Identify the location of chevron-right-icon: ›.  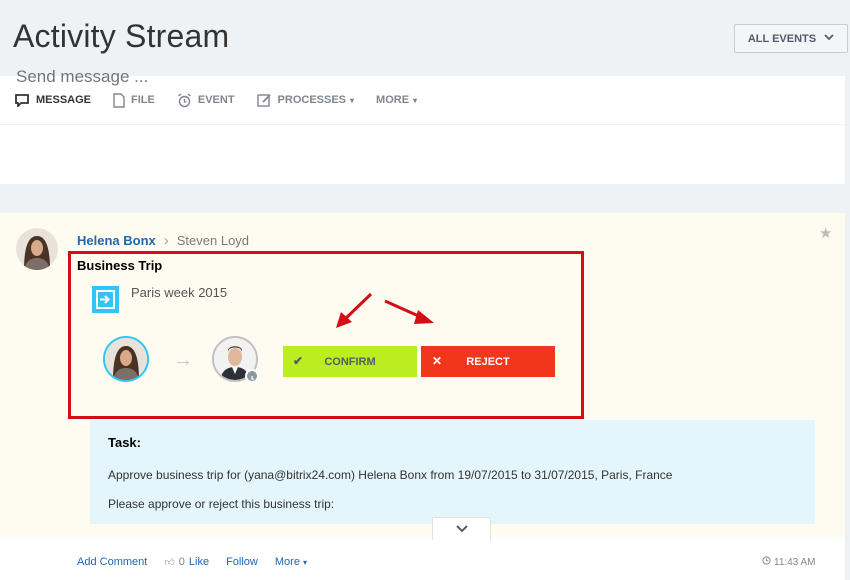
(166, 240).